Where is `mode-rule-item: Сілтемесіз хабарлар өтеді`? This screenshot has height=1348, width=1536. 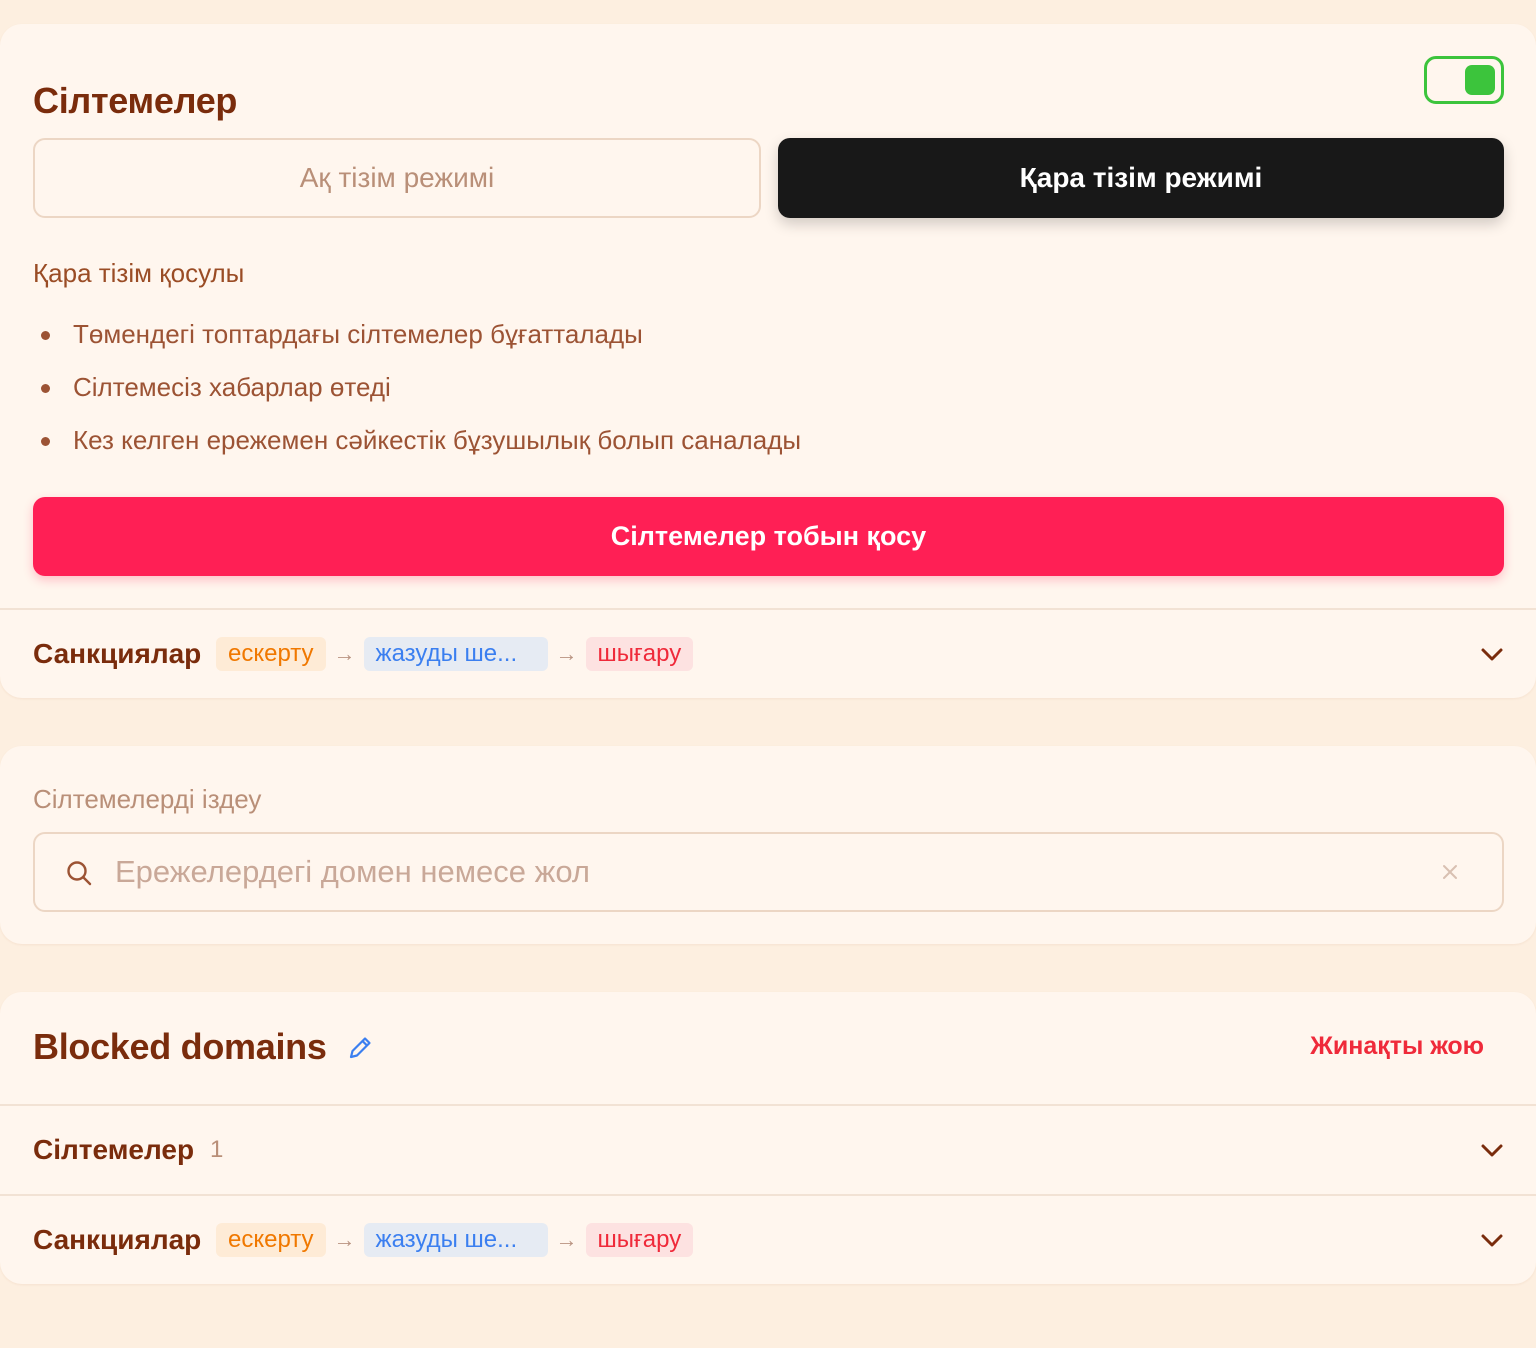 mode-rule-item: Сілтемесіз хабарлар өтеді is located at coordinates (417, 393).